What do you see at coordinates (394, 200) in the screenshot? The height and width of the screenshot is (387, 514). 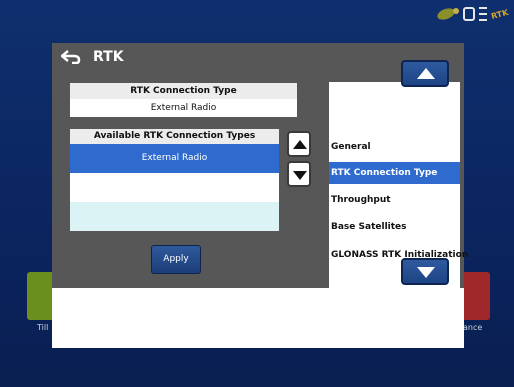 I see `nav-item-throughput: Throughput` at bounding box center [394, 200].